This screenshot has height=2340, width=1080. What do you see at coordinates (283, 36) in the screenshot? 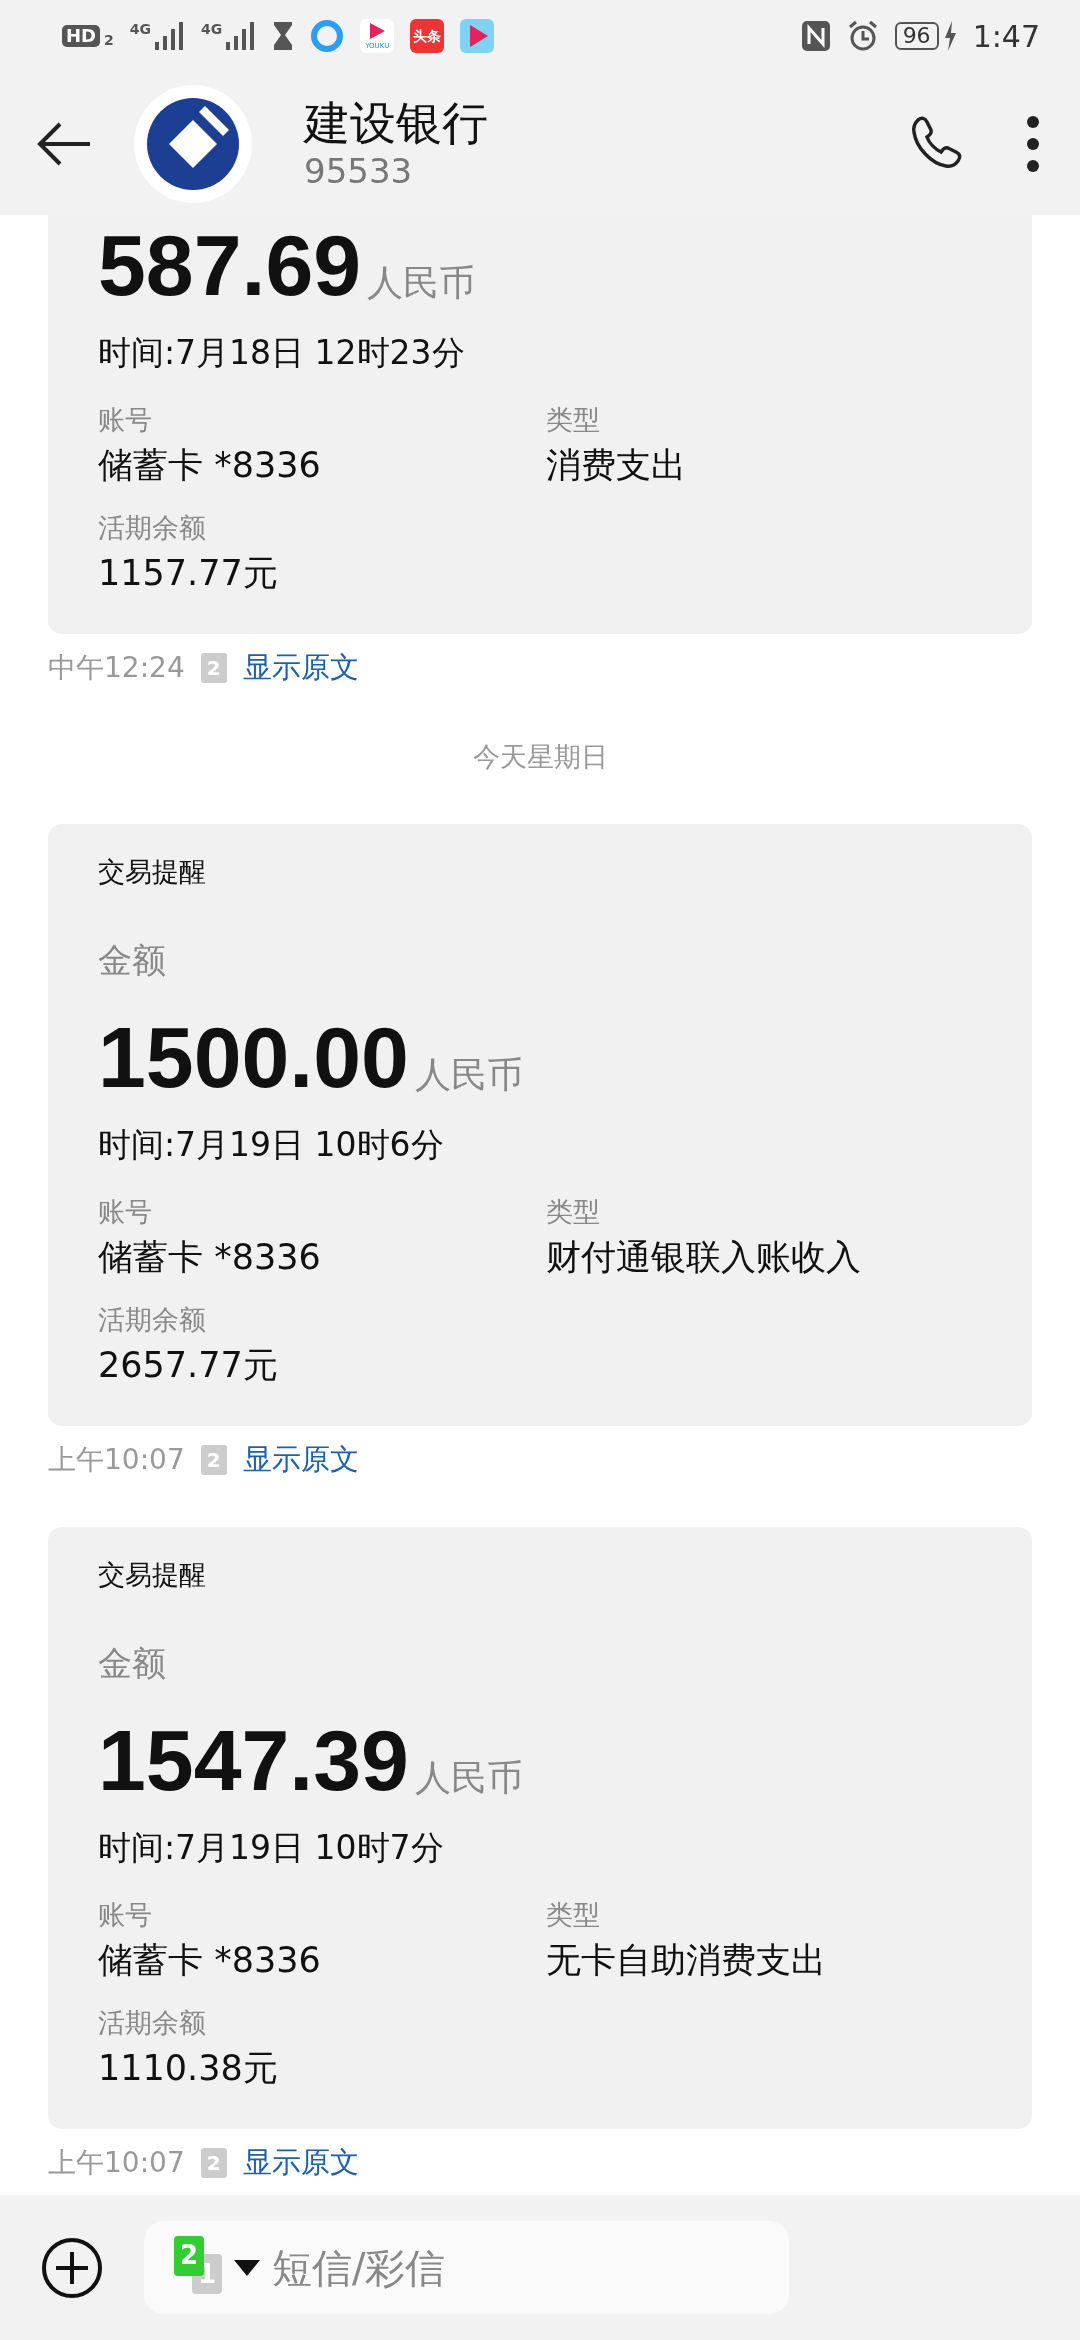
I see `hourglass-icon` at bounding box center [283, 36].